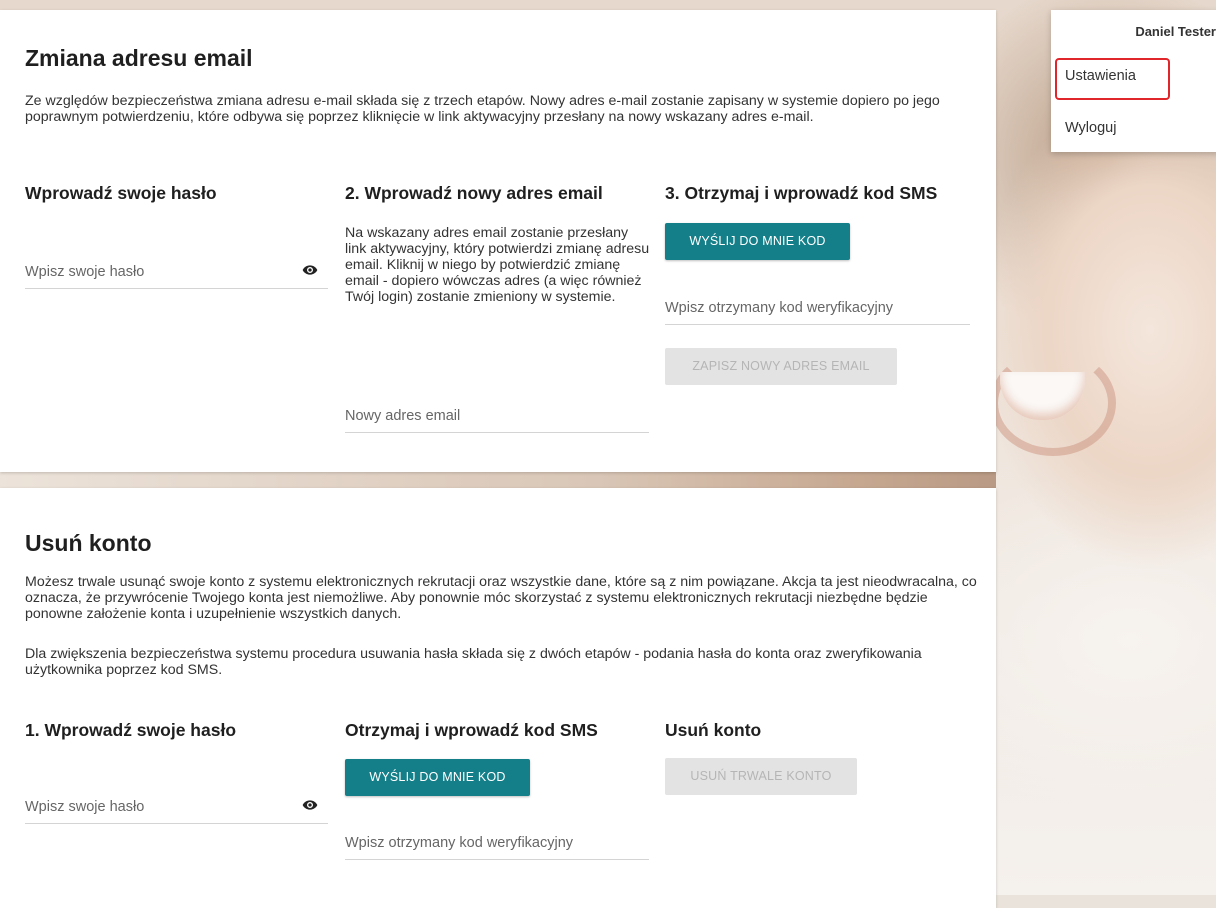 The width and height of the screenshot is (1216, 908). What do you see at coordinates (801, 193) in the screenshot?
I see `email-step3-heading: 3. Otrzymaj i wprowadź kod SMS` at bounding box center [801, 193].